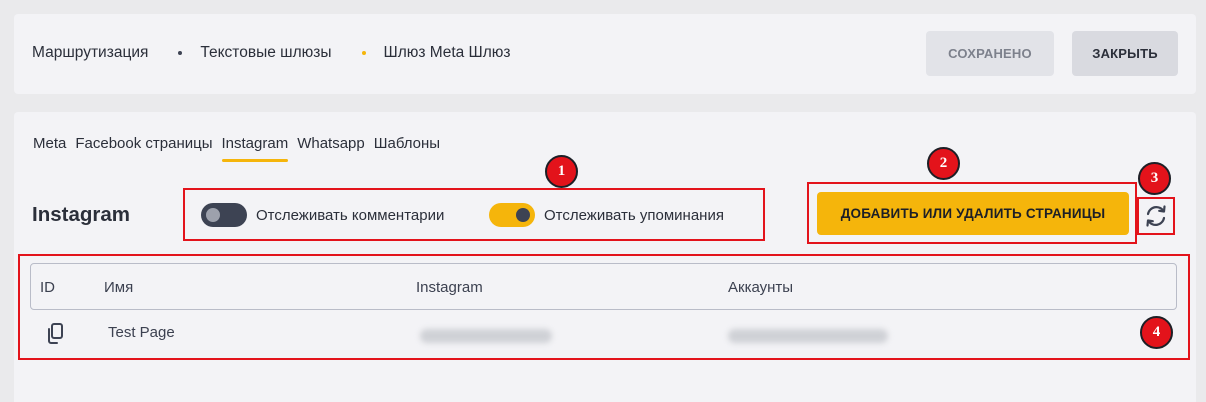  Describe the element at coordinates (990, 53) in the screenshot. I see `saved-button: СОХРАНЕНО` at that location.